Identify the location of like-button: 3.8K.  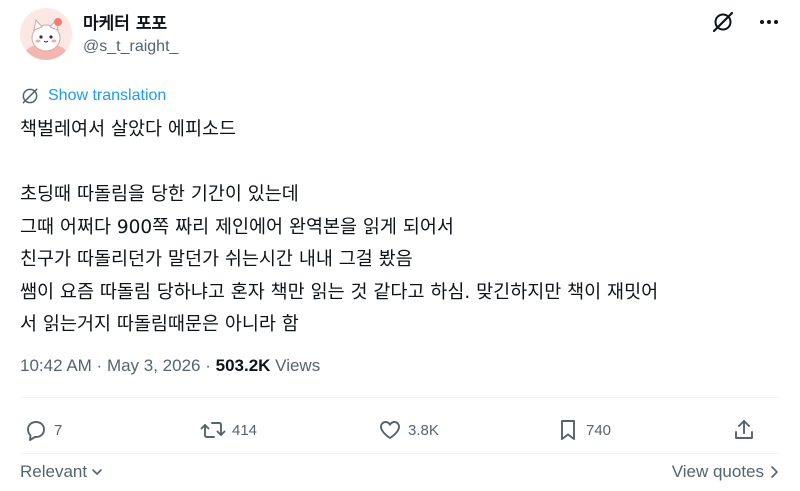
(408, 430).